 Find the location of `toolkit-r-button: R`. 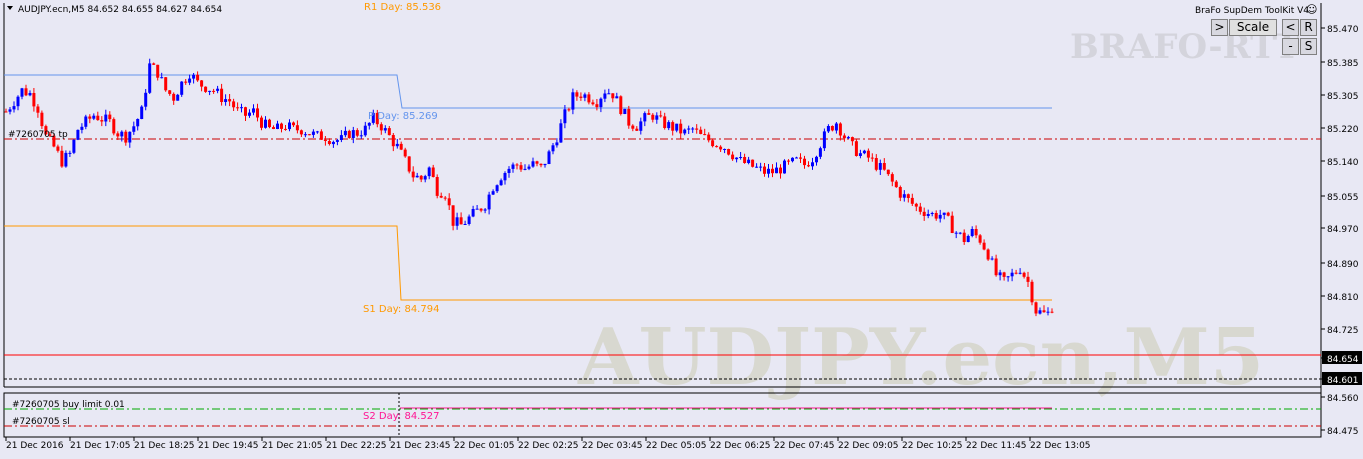

toolkit-r-button: R is located at coordinates (1308, 27).